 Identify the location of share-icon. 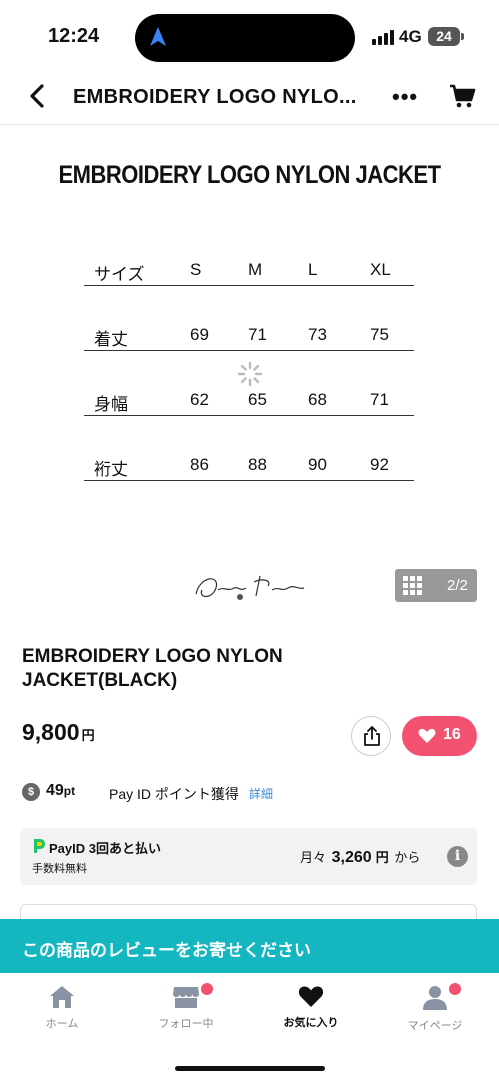
(372, 736).